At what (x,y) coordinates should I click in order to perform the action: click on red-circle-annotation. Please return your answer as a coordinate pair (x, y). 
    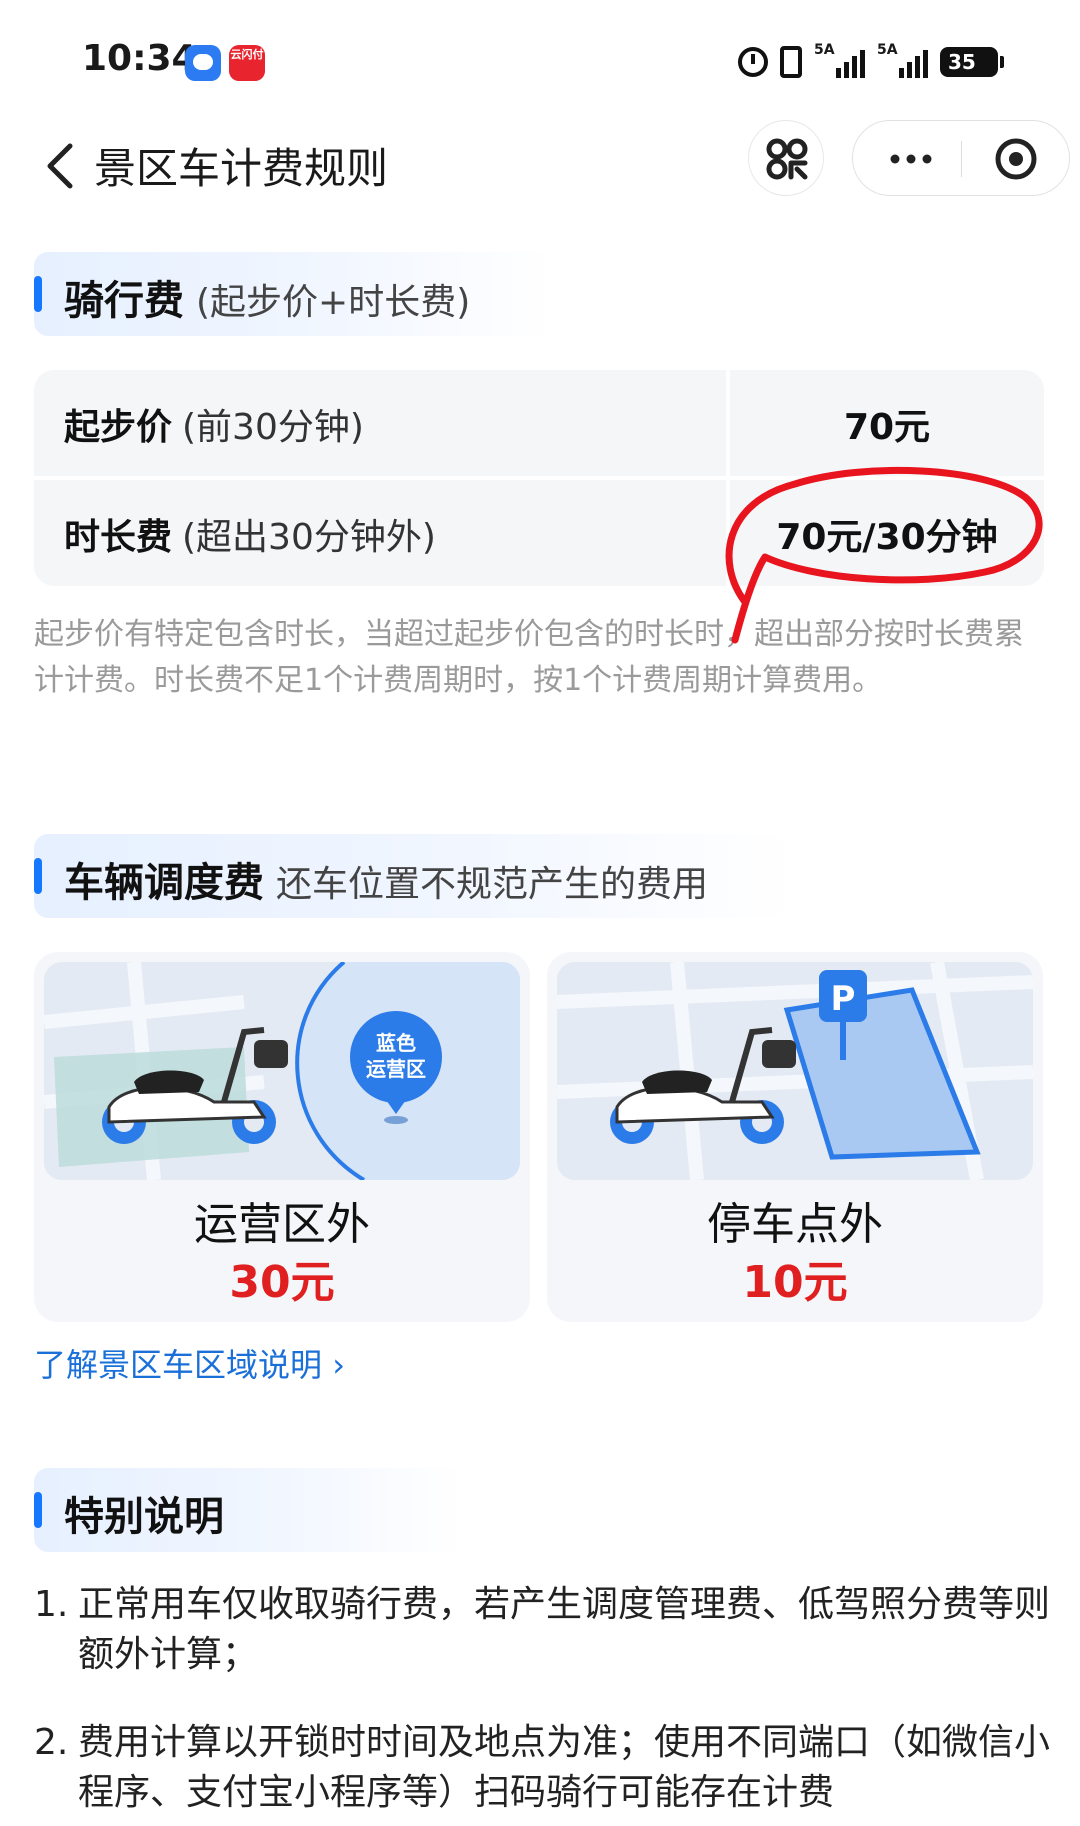
    Looking at the image, I should click on (884, 555).